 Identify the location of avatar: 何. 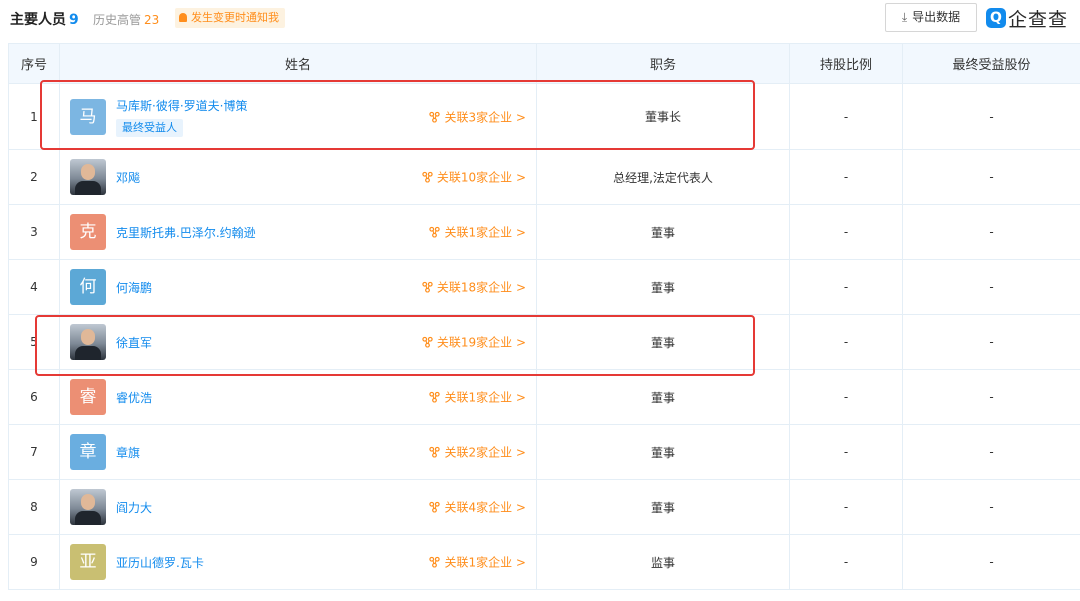
(88, 287).